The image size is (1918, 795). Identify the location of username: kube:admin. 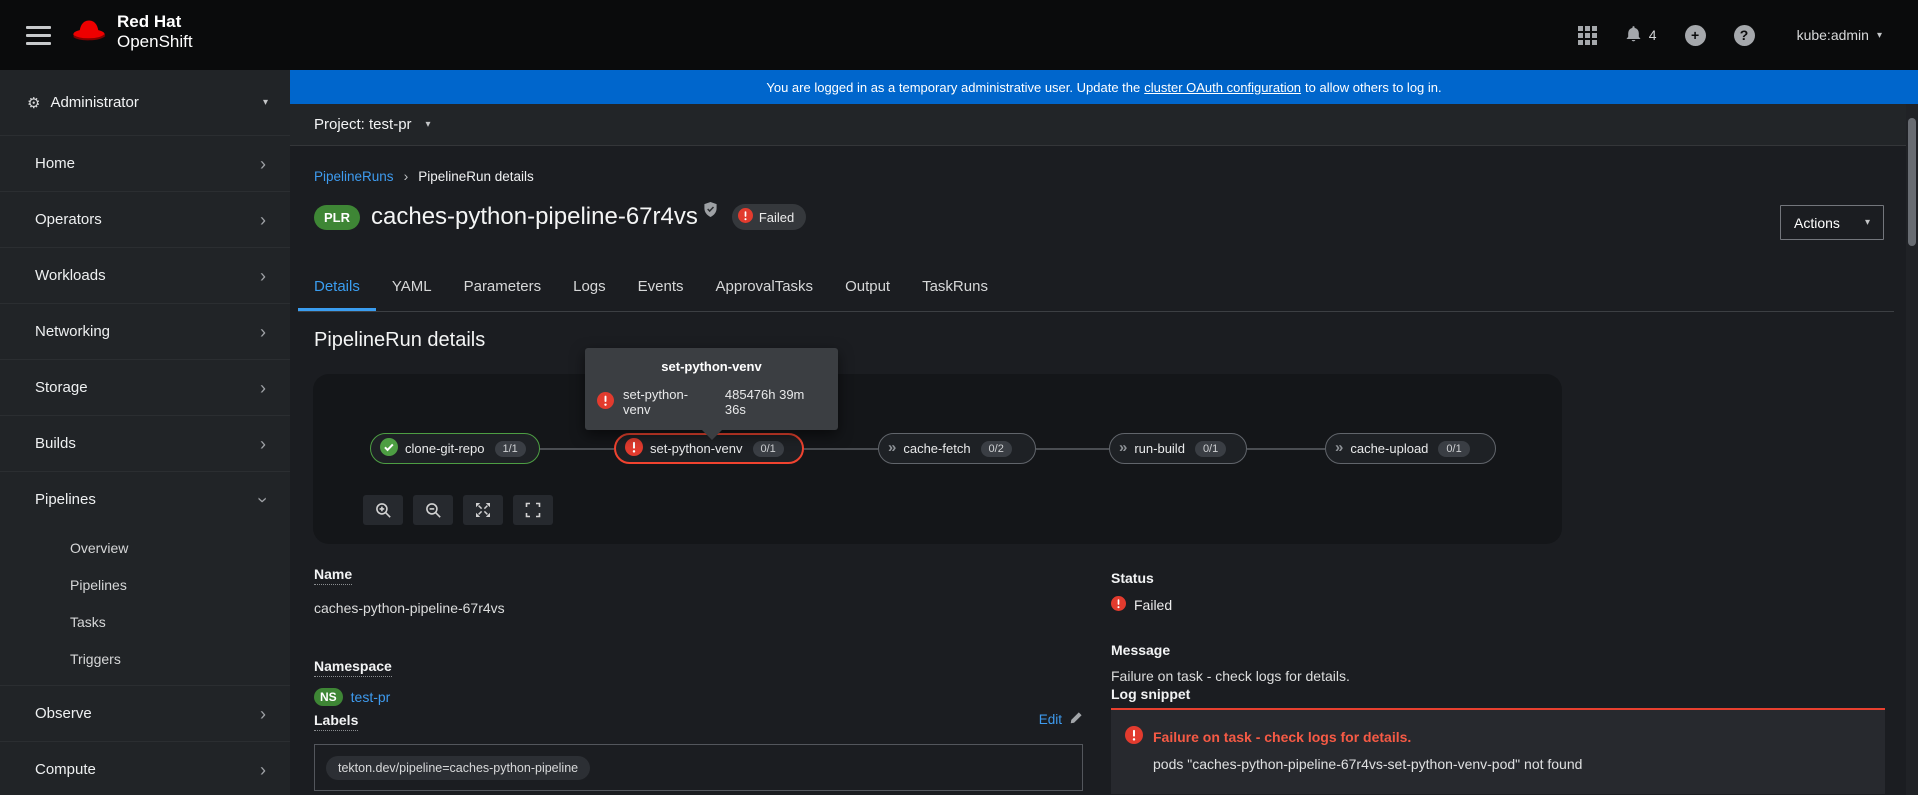
(1832, 35).